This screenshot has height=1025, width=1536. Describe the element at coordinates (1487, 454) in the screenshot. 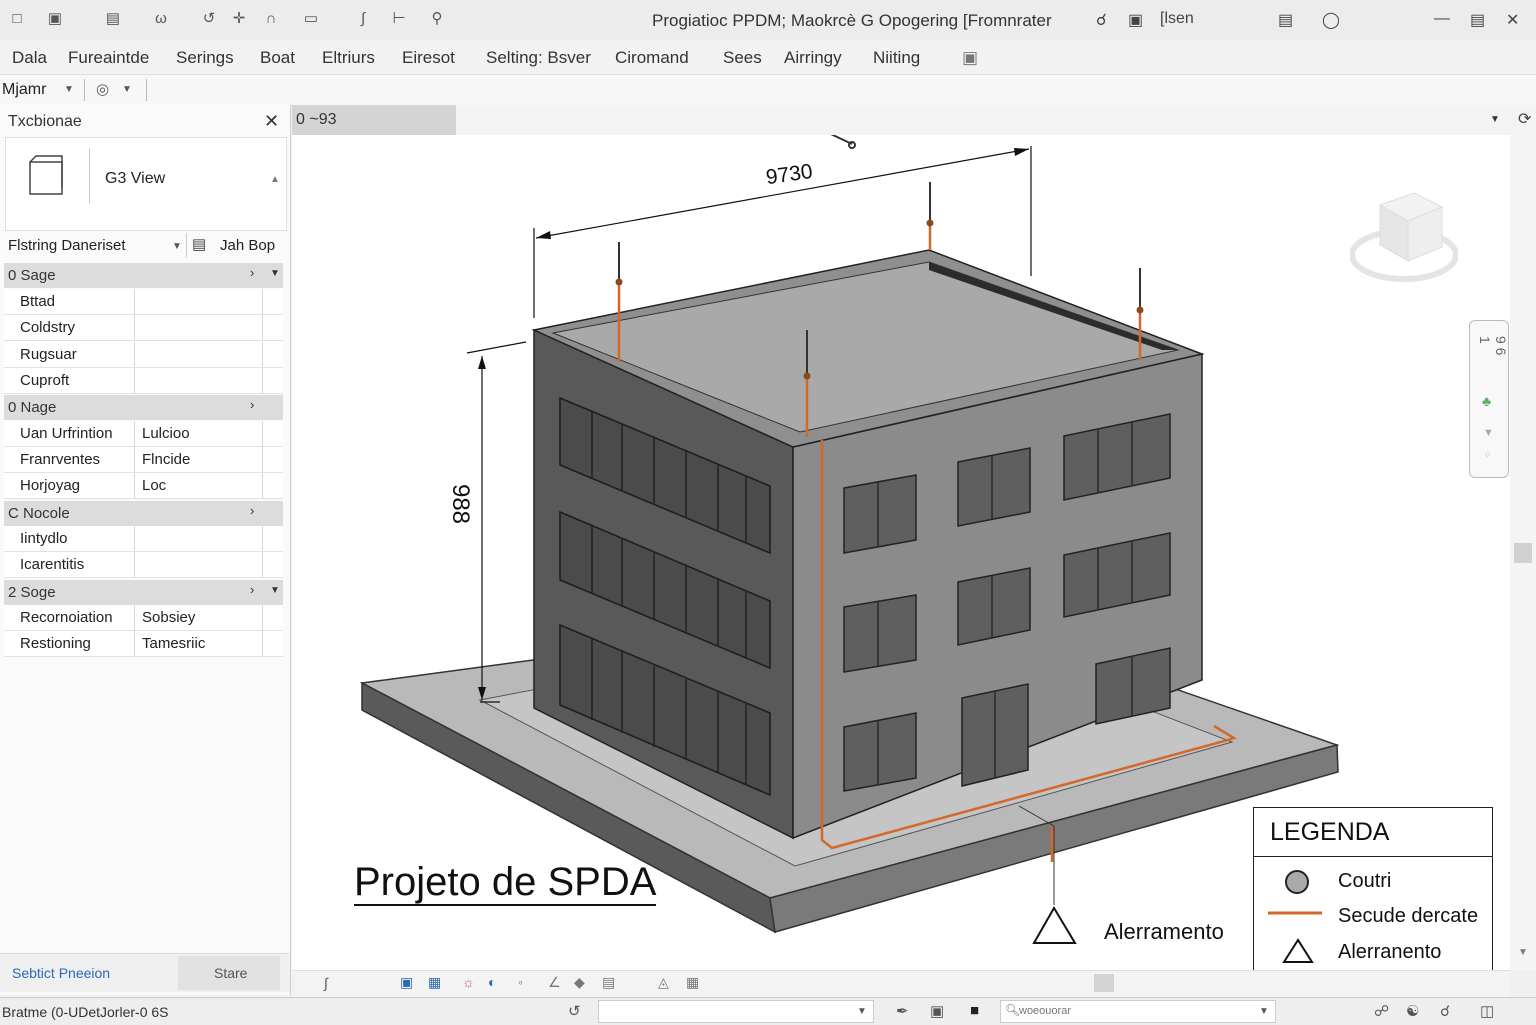

I see `orbit-icon: ○` at that location.